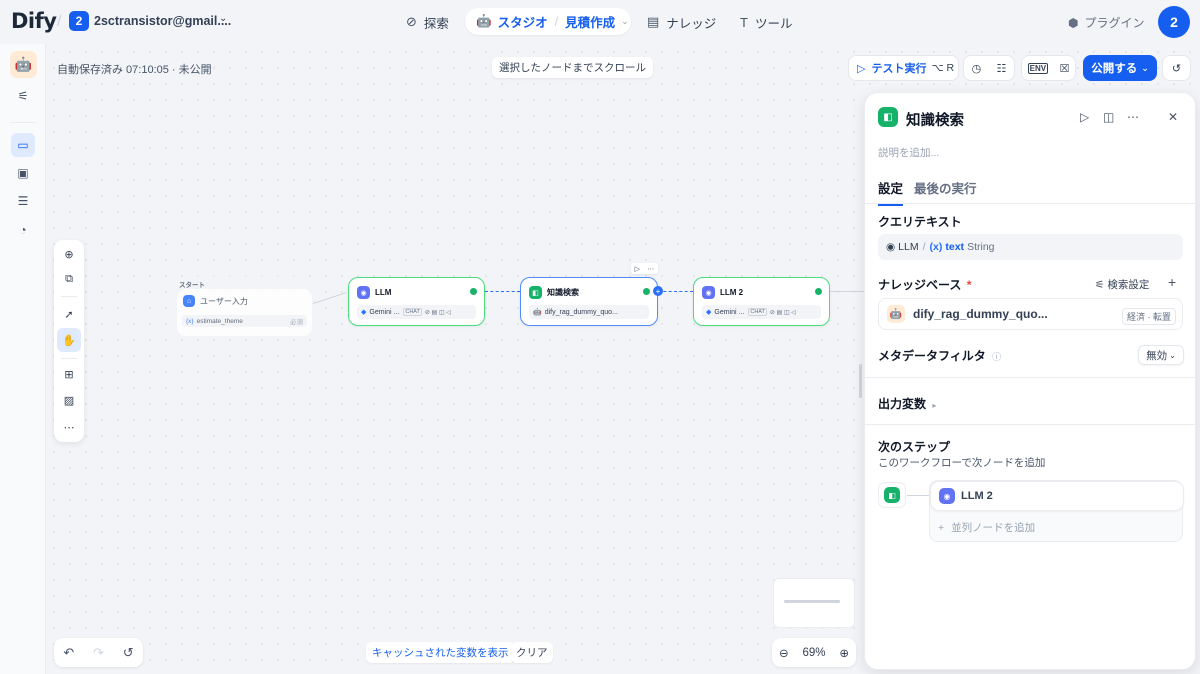  What do you see at coordinates (23, 64) in the screenshot?
I see `app-icon: 🤖` at bounding box center [23, 64].